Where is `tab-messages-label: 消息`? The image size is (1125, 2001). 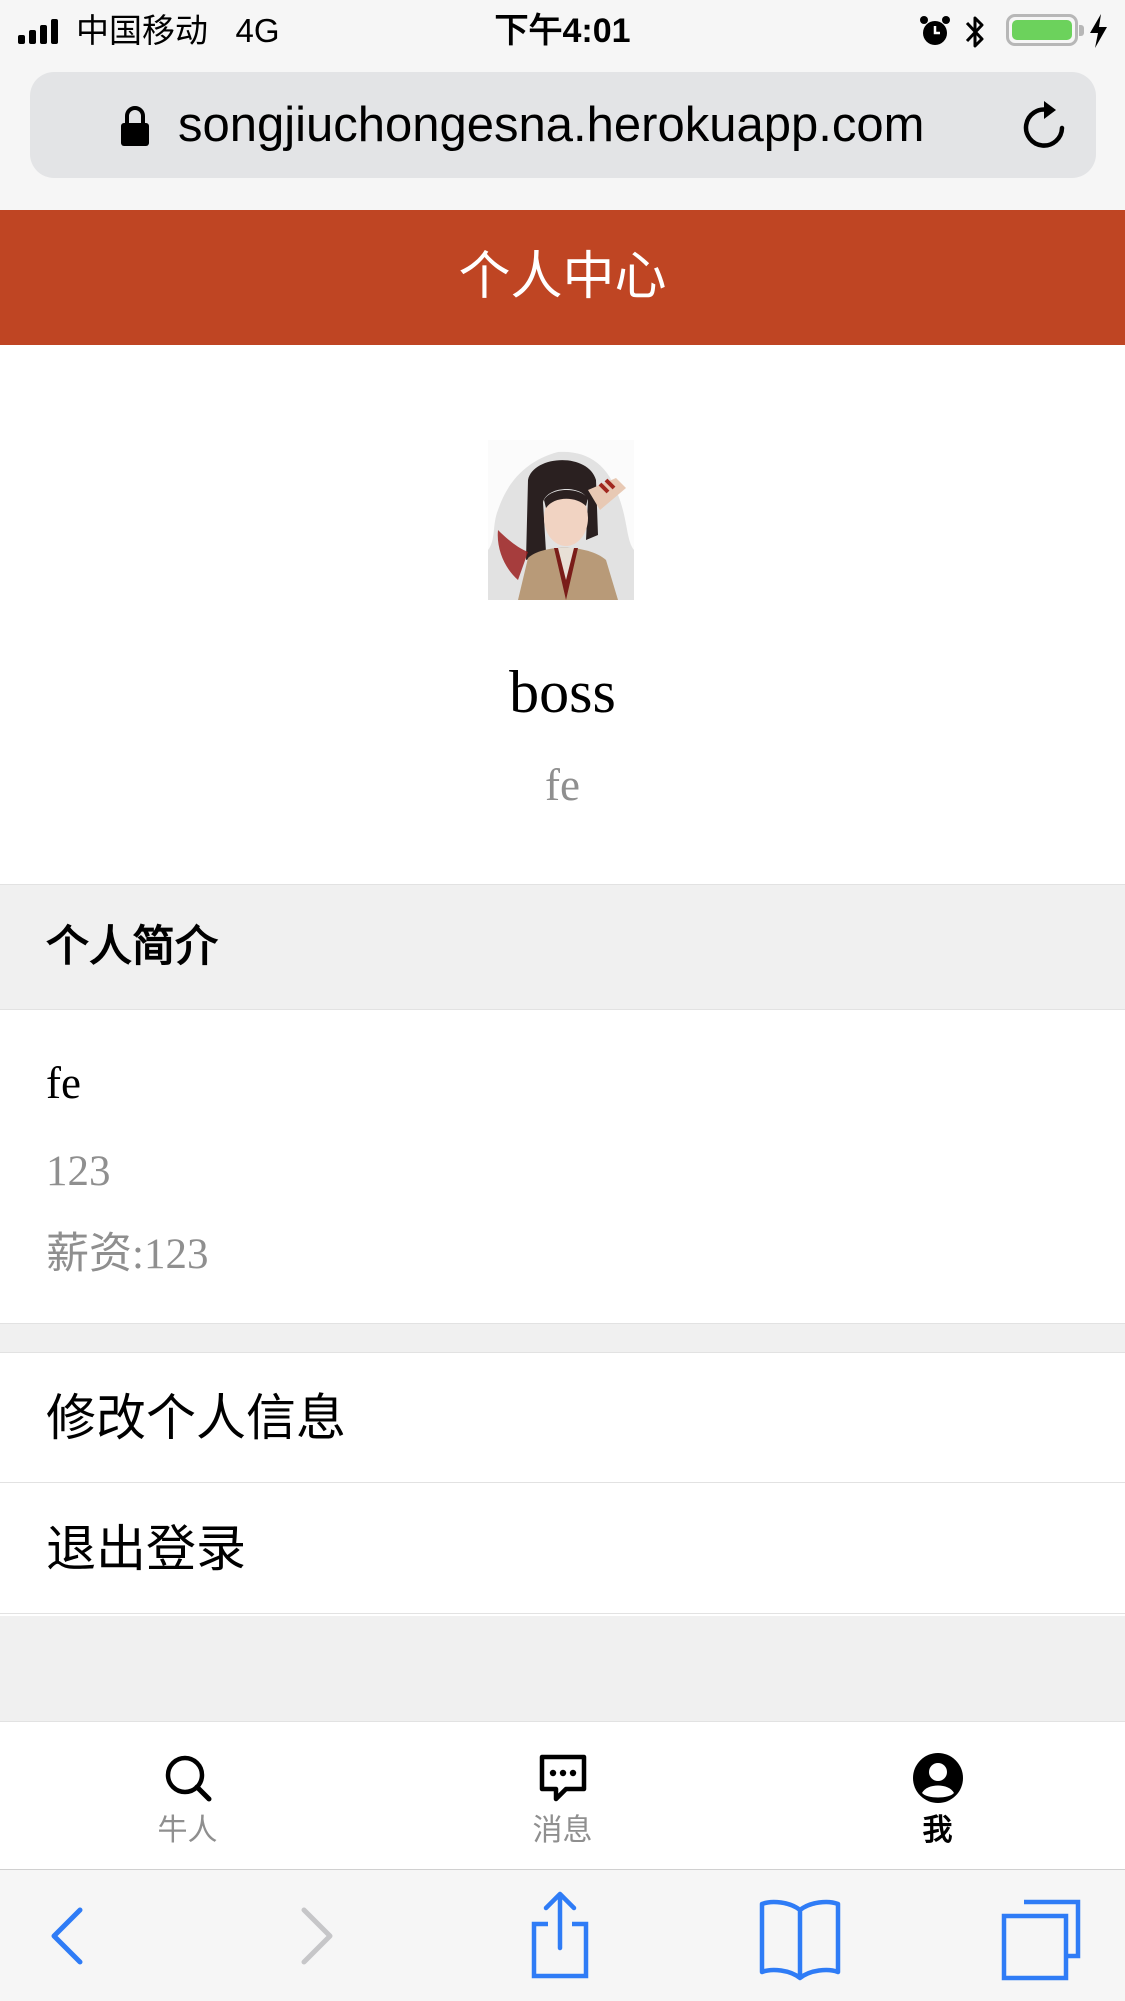 tab-messages-label: 消息 is located at coordinates (562, 1830).